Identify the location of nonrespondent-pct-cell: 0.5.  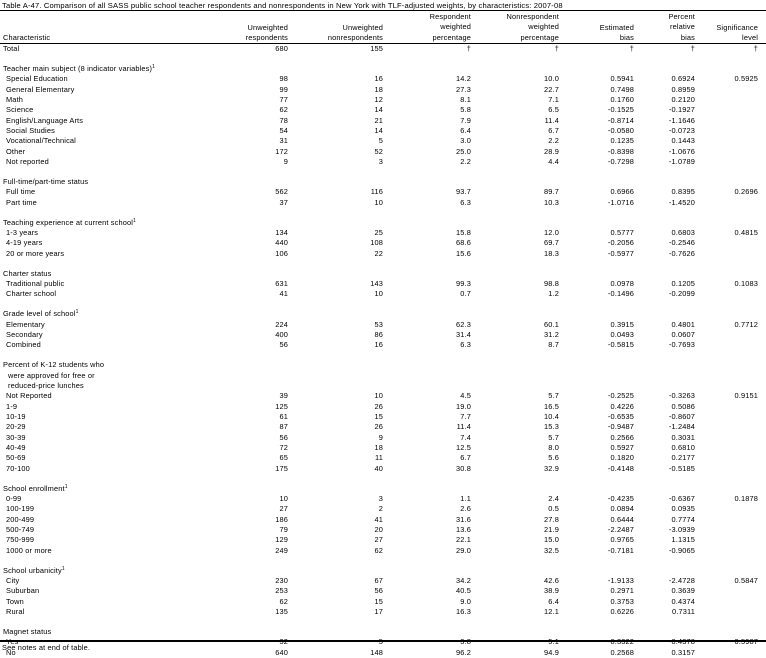
(553, 509).